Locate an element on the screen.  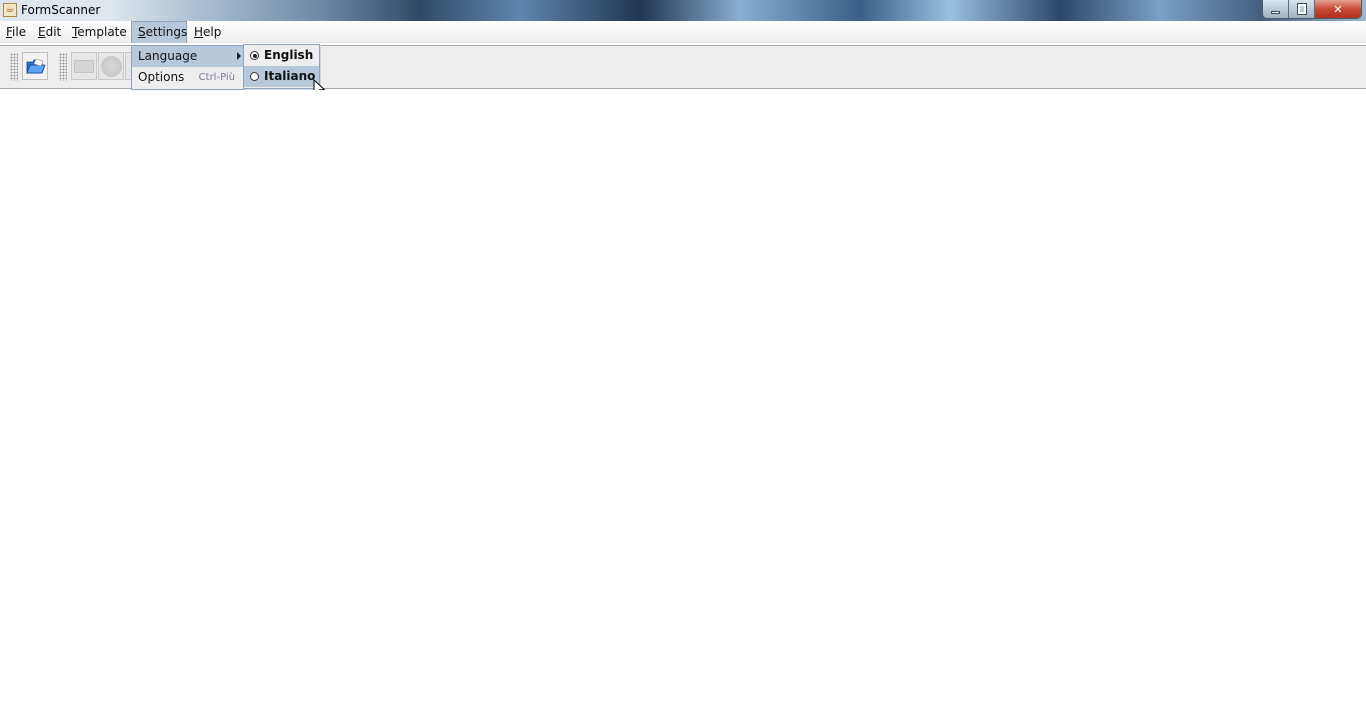
menu-item-language: Language is located at coordinates (187, 56).